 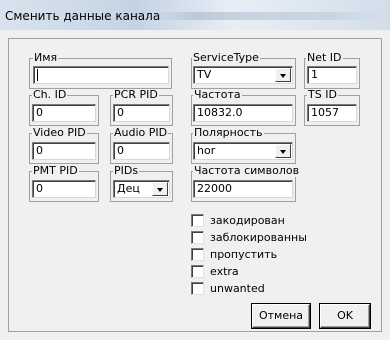 What do you see at coordinates (247, 170) in the screenshot?
I see `symbol-rate-label: Частота символов` at bounding box center [247, 170].